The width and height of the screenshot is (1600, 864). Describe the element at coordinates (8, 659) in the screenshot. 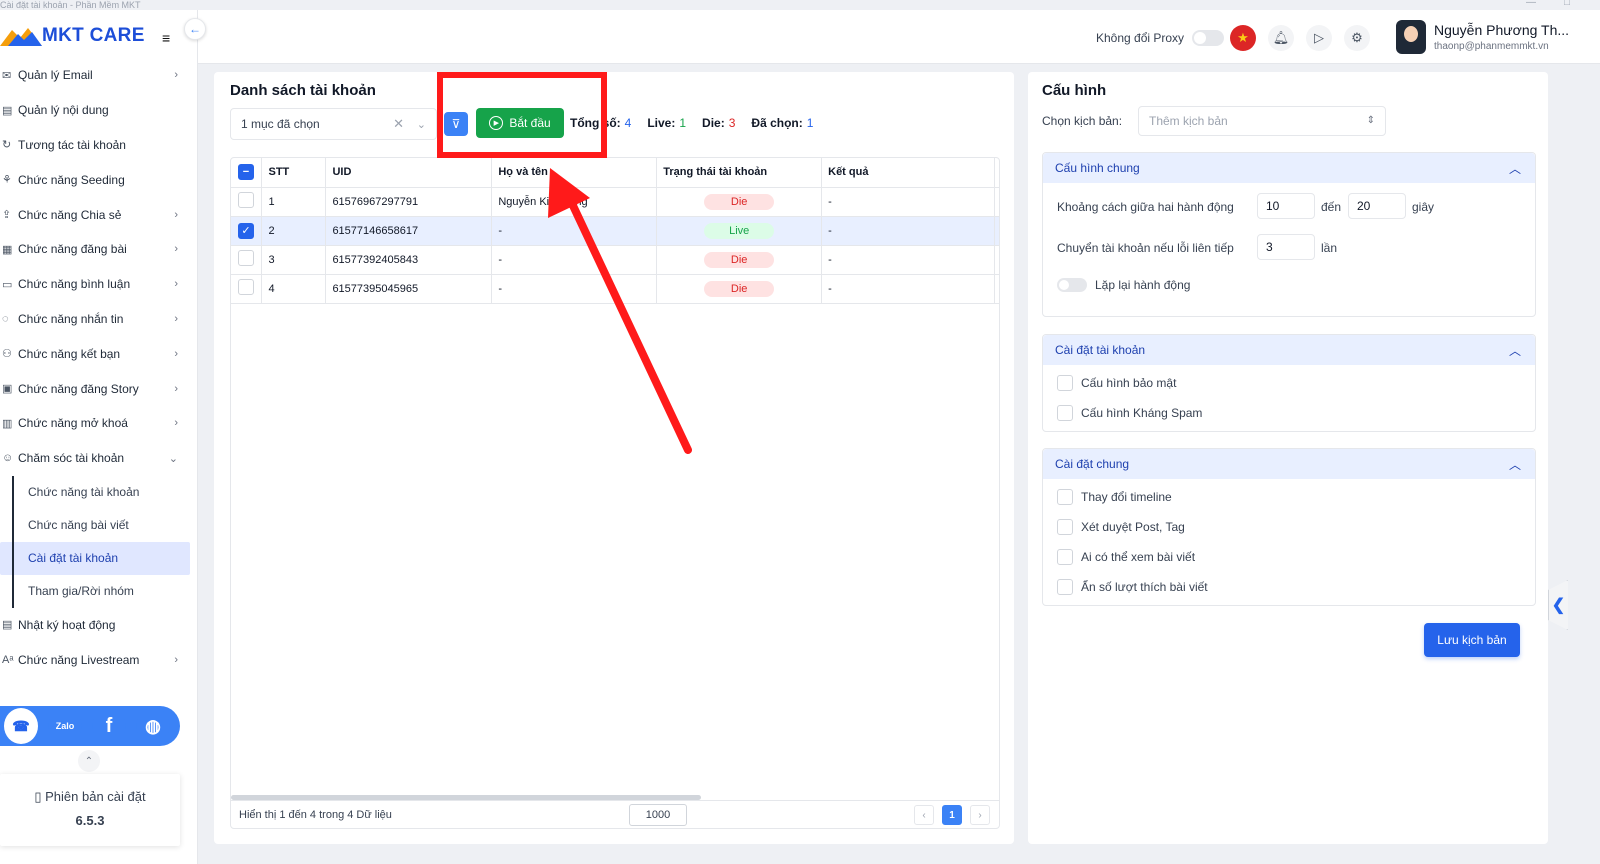

I see `livestream-icon: Aᵃ` at that location.